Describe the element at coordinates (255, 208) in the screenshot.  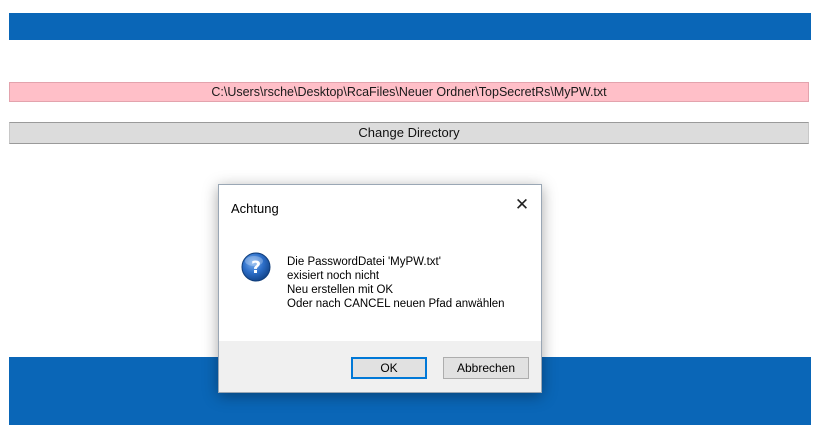
I see `dialog-title: Achtung` at that location.